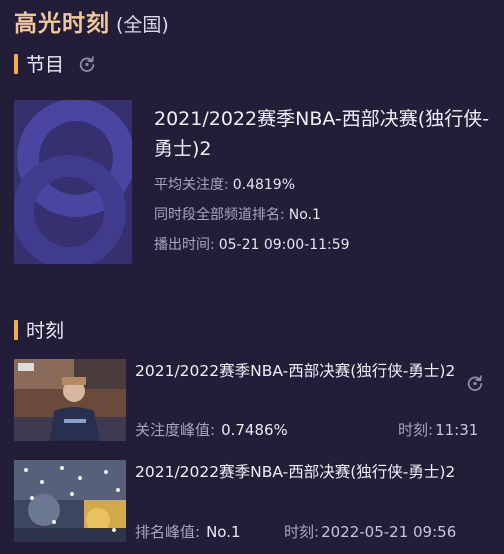  Describe the element at coordinates (284, 245) in the screenshot. I see `air-time-value: 05-21 09:00-11:59` at that location.